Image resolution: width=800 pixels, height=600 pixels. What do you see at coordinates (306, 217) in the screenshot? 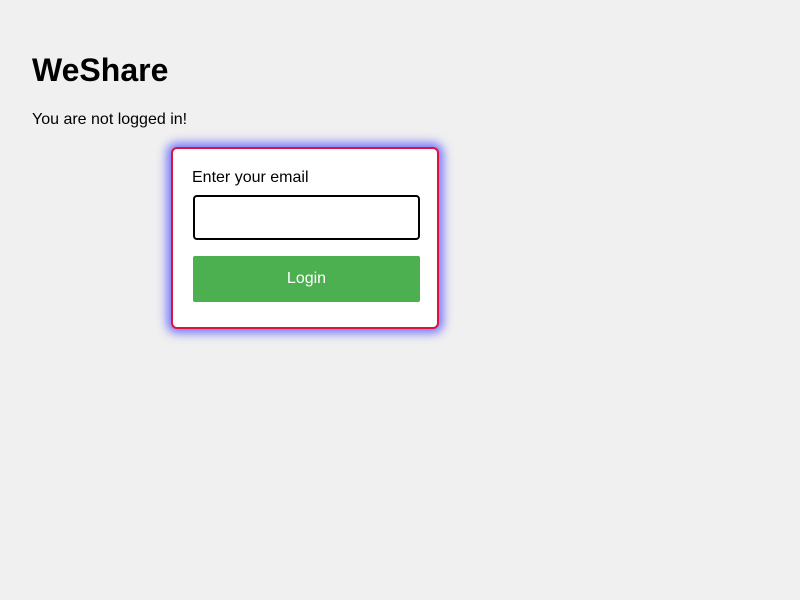
I see `email-input` at bounding box center [306, 217].